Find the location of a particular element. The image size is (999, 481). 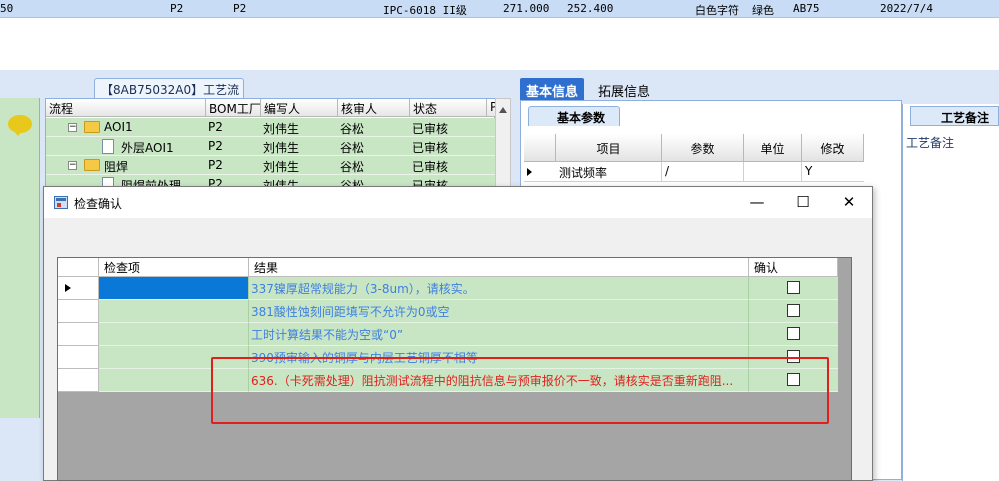

tree-row: − AOI1 P2 刘伟生 谷松 已审核 is located at coordinates (271, 127).